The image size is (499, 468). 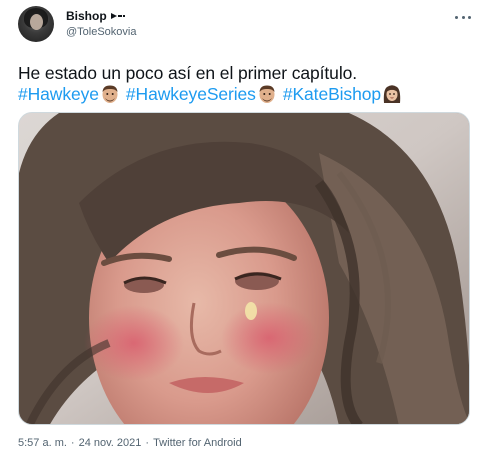 What do you see at coordinates (197, 443) in the screenshot?
I see `tweet-source: Twitter for Android` at bounding box center [197, 443].